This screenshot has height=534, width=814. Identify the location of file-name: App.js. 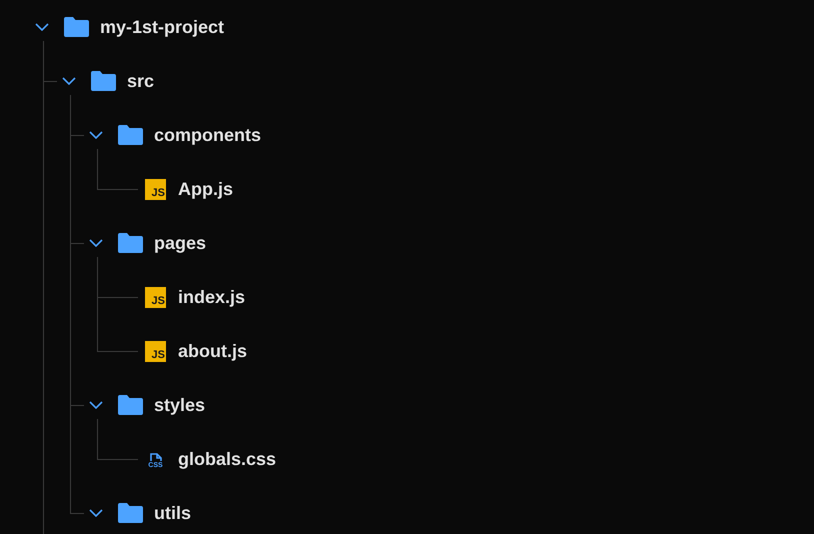
(206, 189).